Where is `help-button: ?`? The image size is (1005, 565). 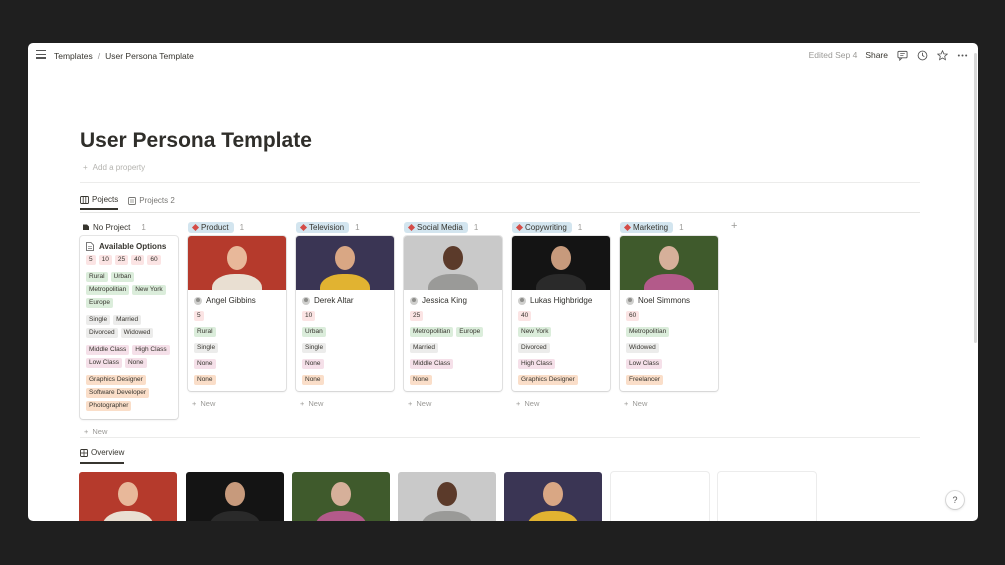
help-button: ? is located at coordinates (955, 500).